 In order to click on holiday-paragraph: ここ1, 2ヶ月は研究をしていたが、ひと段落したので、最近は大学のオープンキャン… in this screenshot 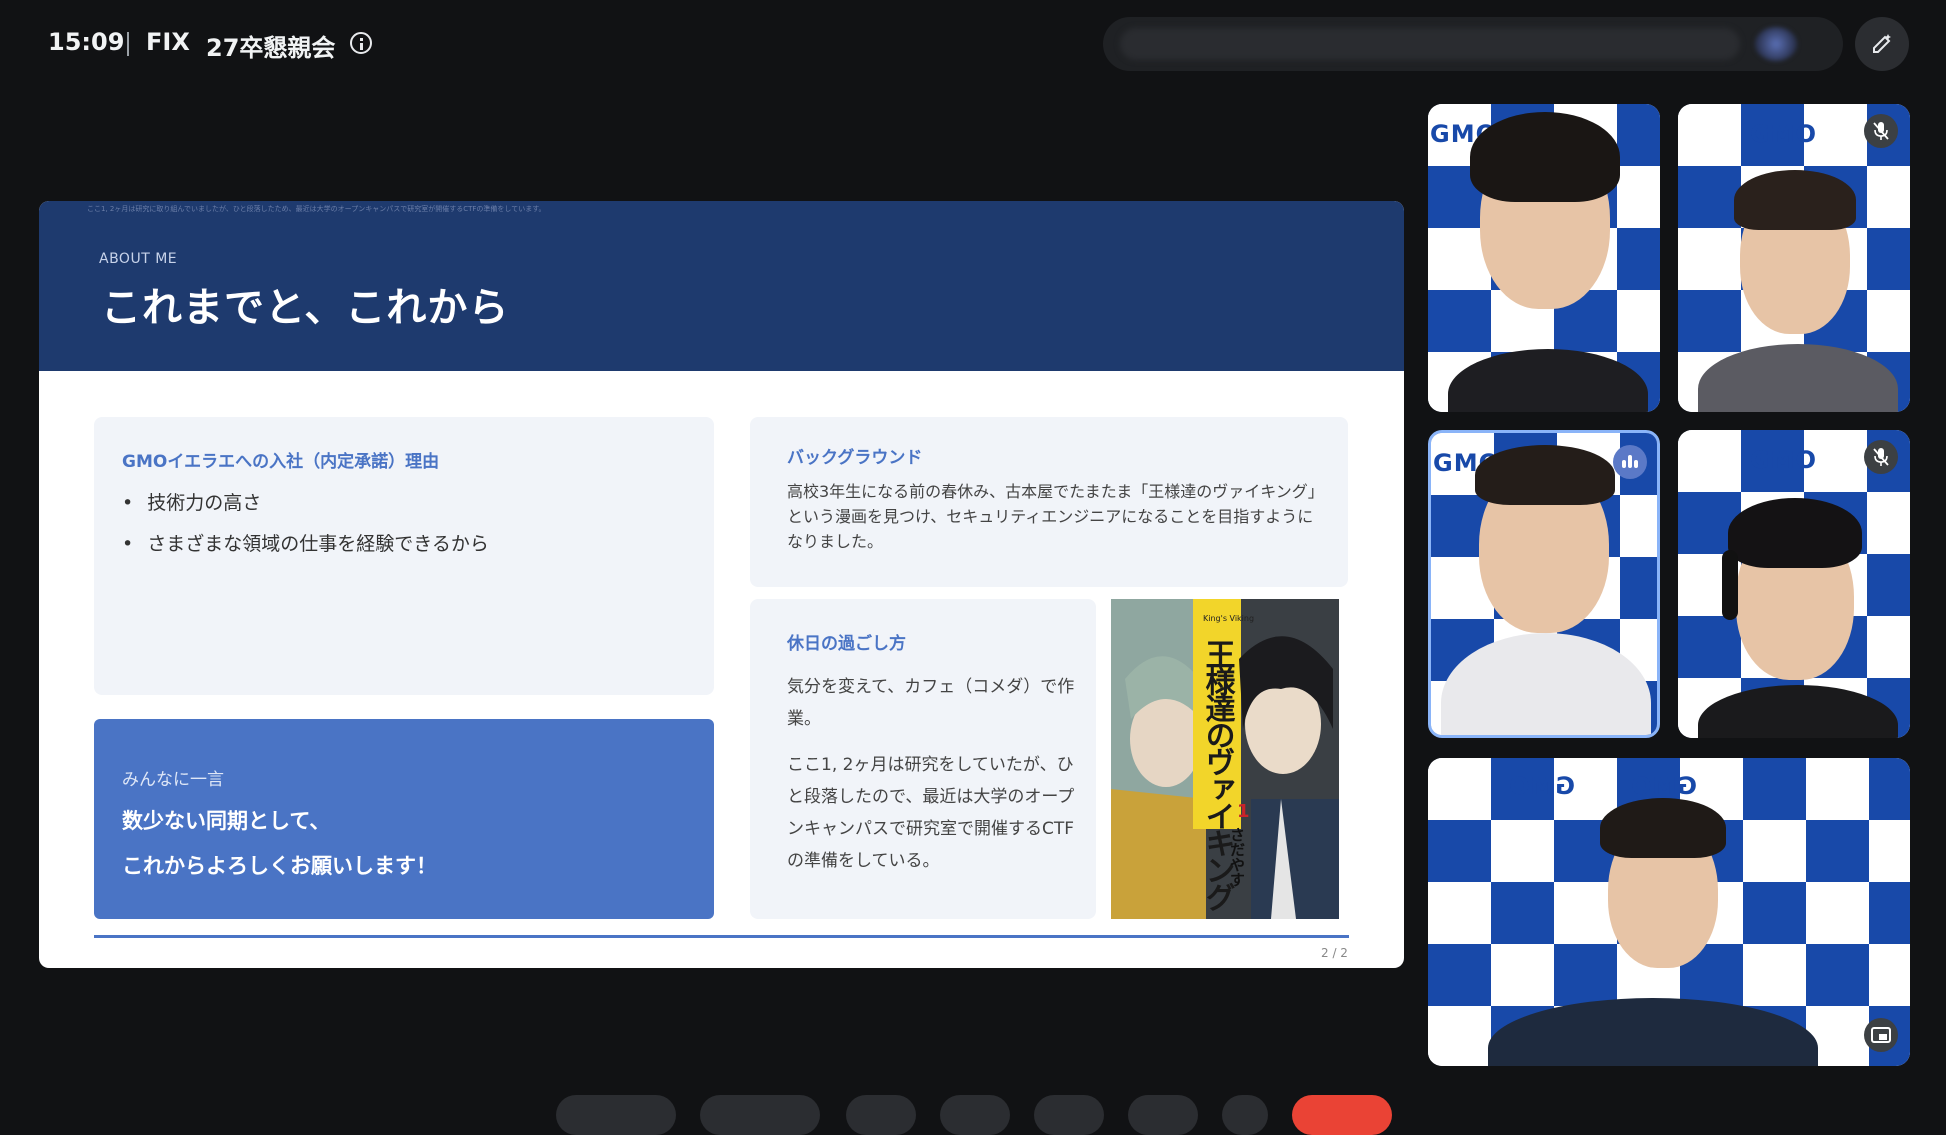, I will do `click(931, 813)`.